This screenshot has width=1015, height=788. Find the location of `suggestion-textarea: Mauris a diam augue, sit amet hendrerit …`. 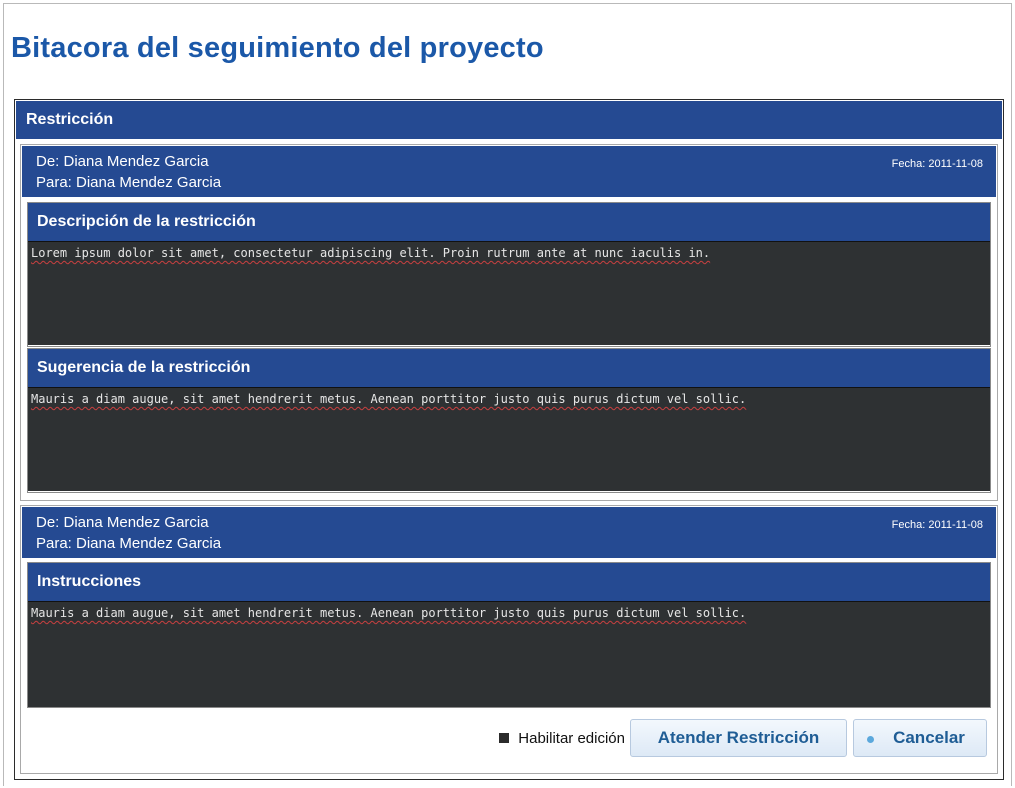

suggestion-textarea: Mauris a diam augue, sit amet hendrerit … is located at coordinates (509, 439).